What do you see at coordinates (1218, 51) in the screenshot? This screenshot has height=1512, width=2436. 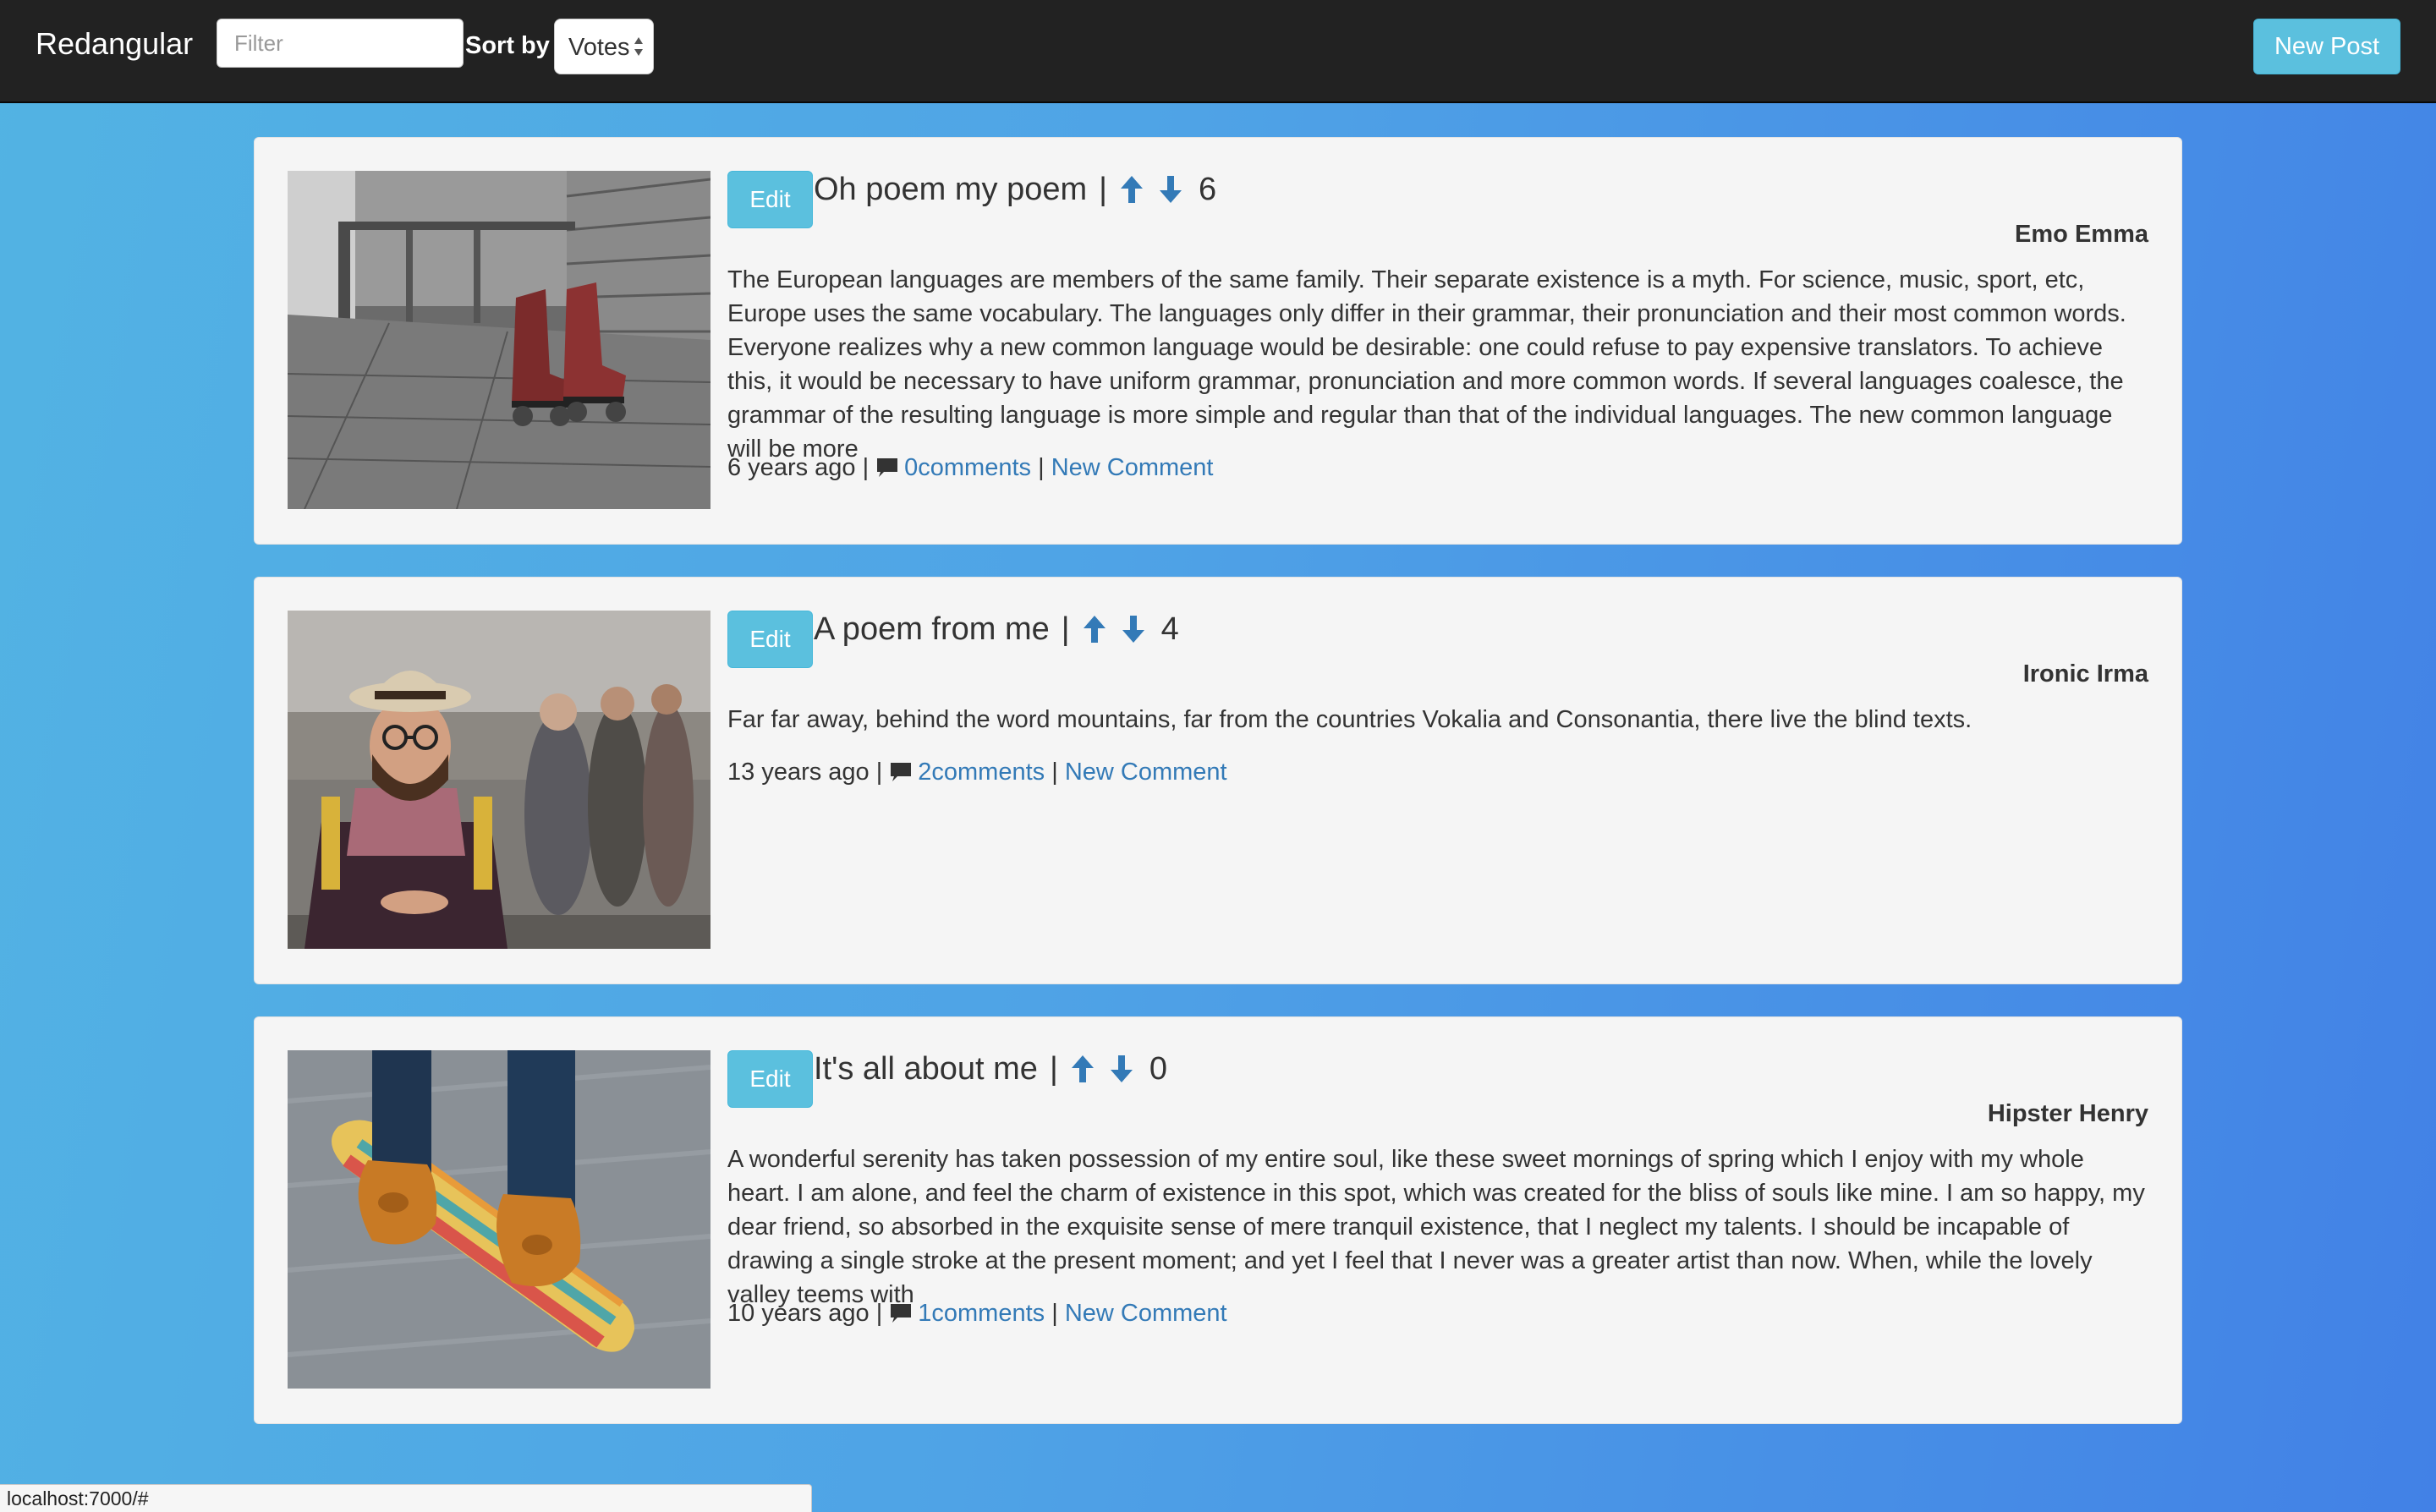 I see `top-navbar: Redangular Sort by Votes New Post` at bounding box center [1218, 51].